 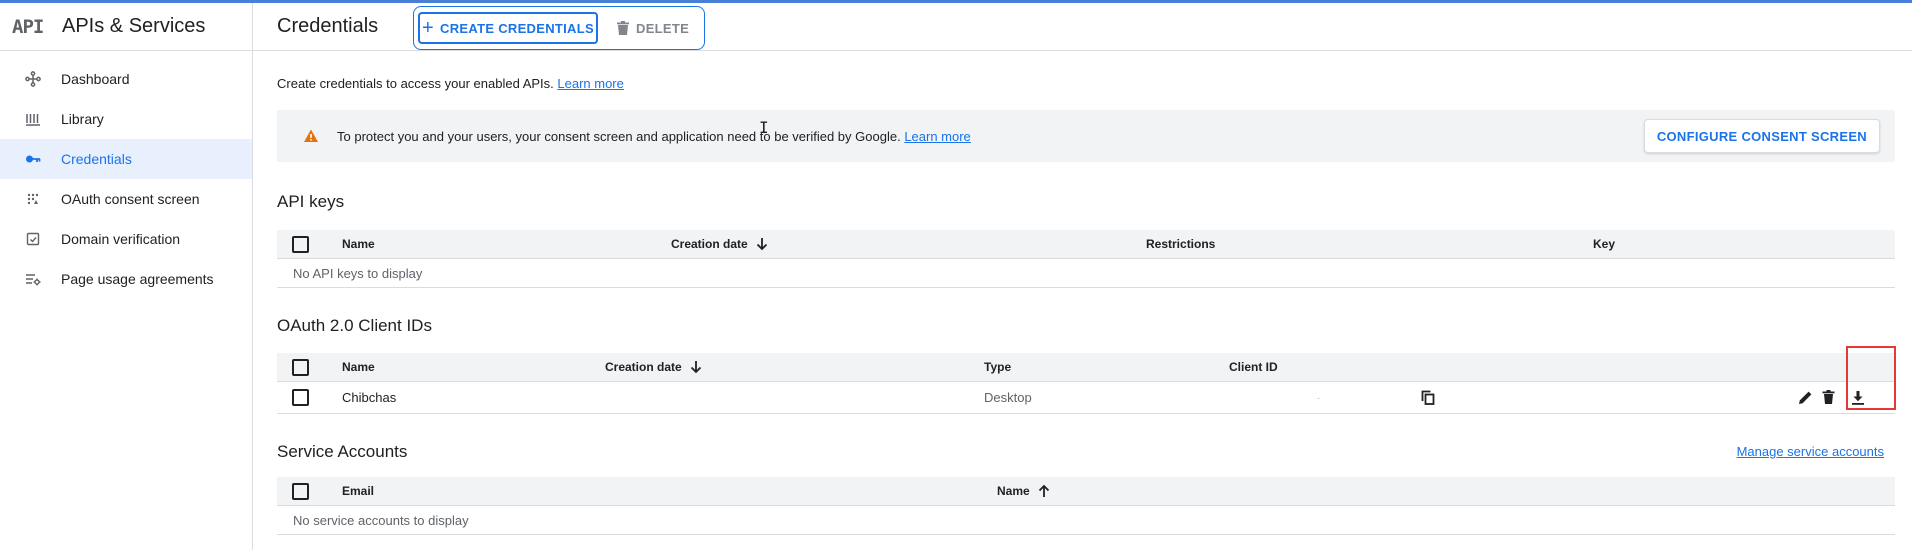 I want to click on sidebar-item-label: Page usage agreements, so click(x=137, y=279).